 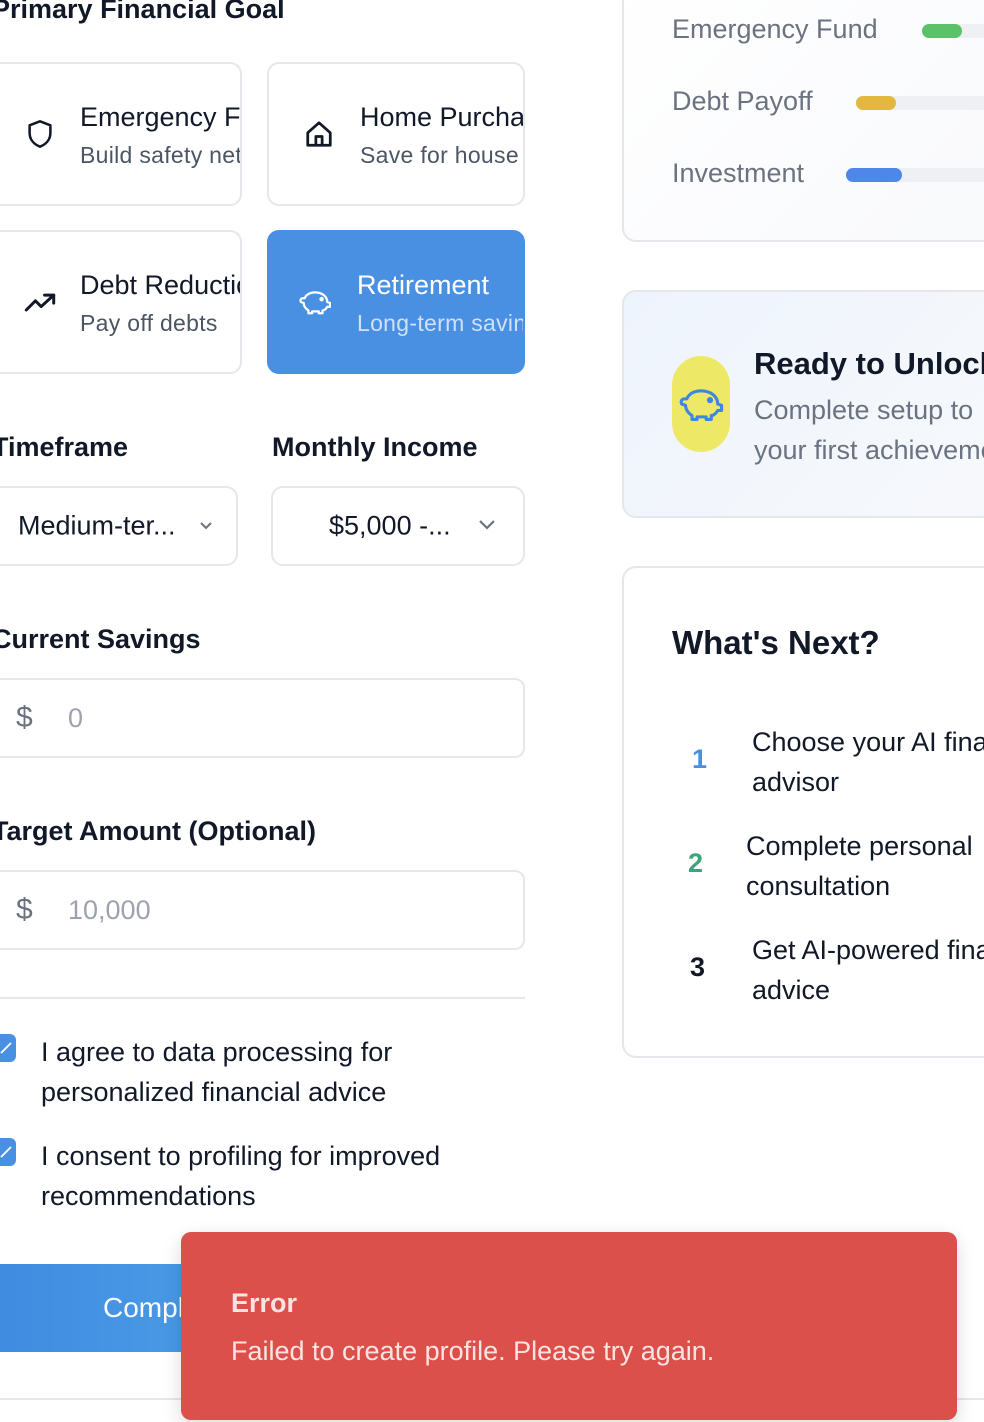 I want to click on unlock-text-line1: Complete setup to, so click(x=864, y=410).